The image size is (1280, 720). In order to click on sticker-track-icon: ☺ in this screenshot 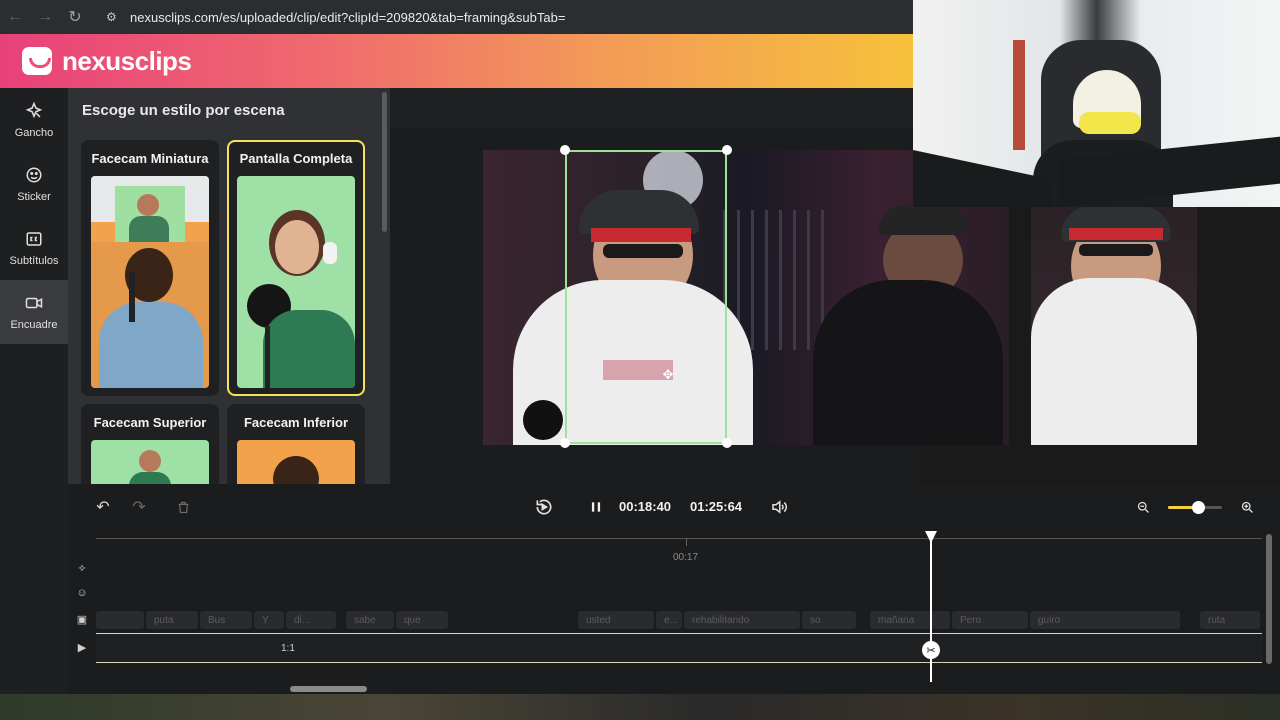, I will do `click(82, 593)`.